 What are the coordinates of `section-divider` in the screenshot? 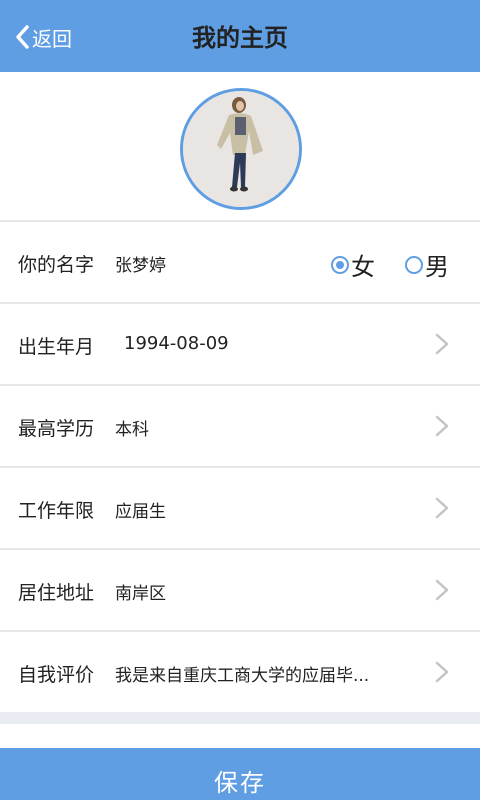 It's located at (240, 718).